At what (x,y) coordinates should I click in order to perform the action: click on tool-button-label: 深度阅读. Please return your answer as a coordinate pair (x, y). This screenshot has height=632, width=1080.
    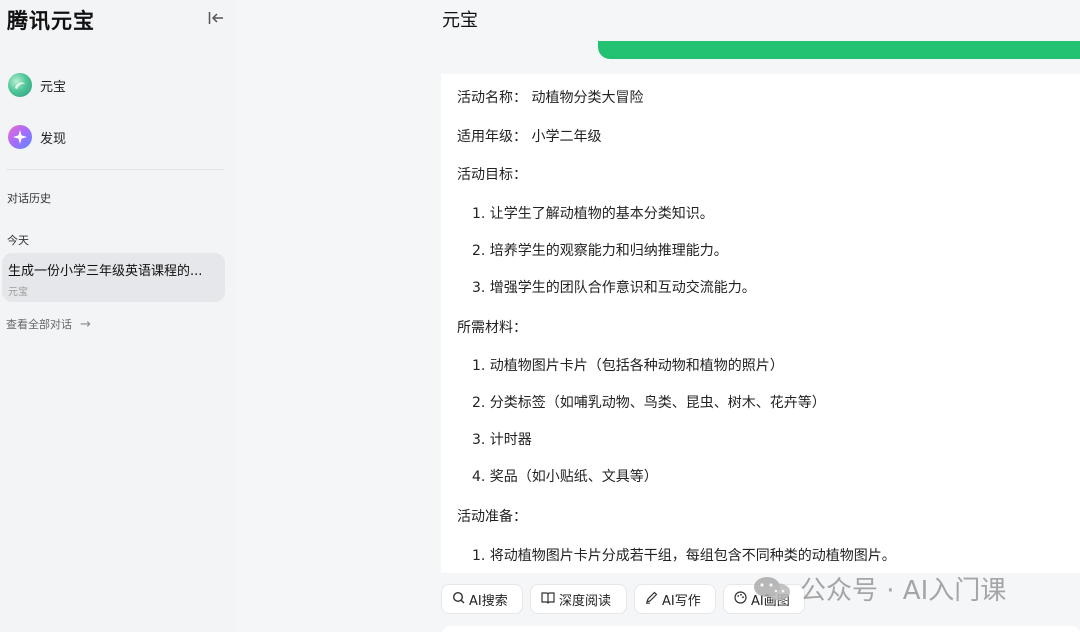
    Looking at the image, I should click on (585, 601).